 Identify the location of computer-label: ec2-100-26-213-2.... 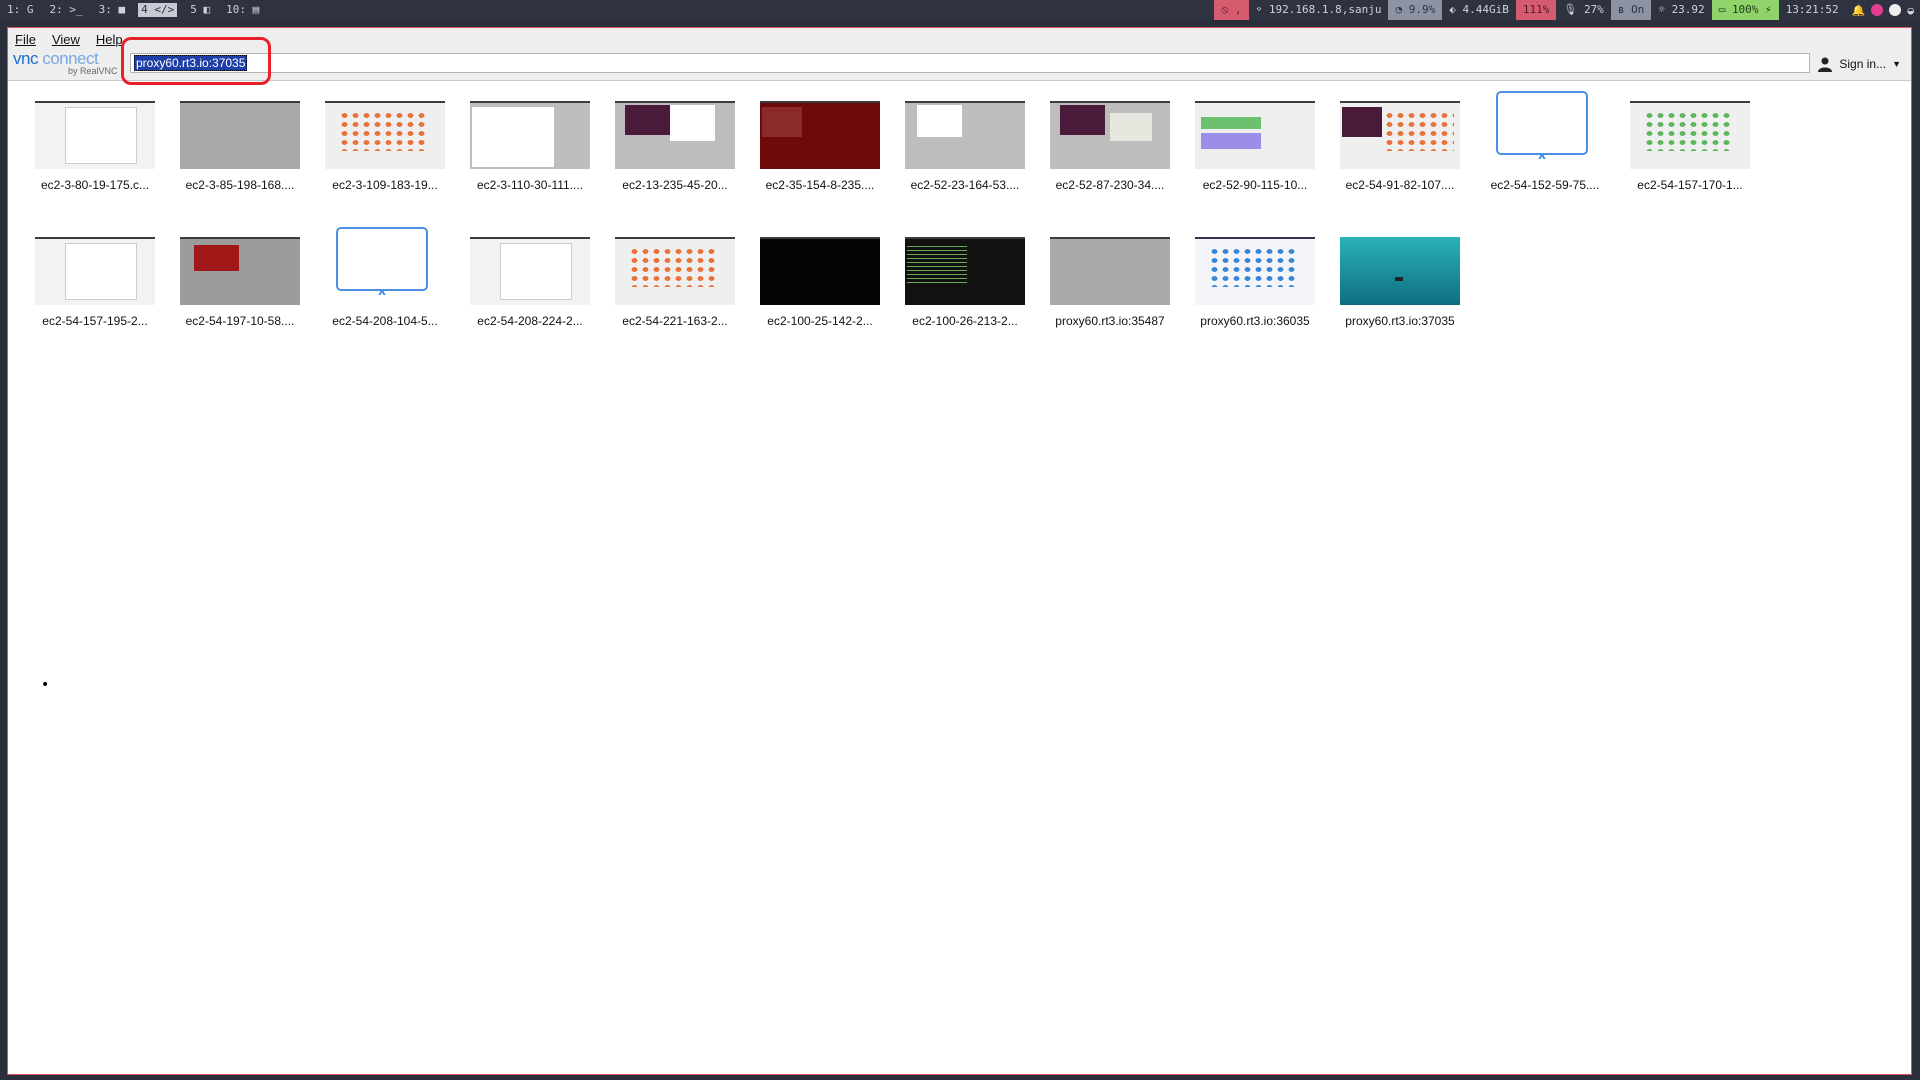
(965, 321).